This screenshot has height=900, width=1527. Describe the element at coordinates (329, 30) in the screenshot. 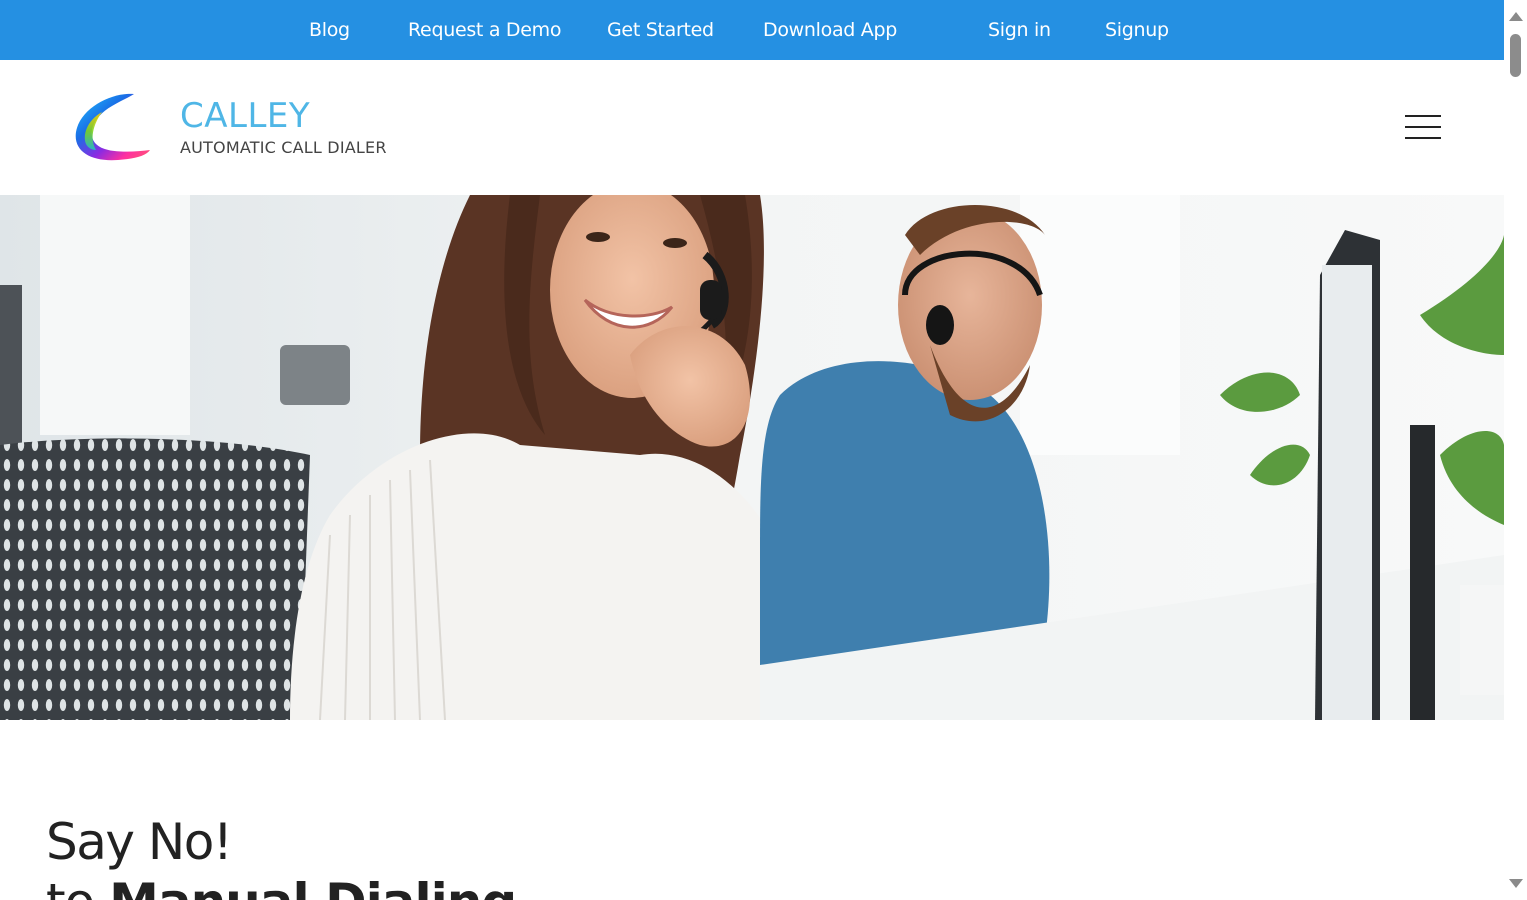

I see `nav-link-blog: Blog` at that location.